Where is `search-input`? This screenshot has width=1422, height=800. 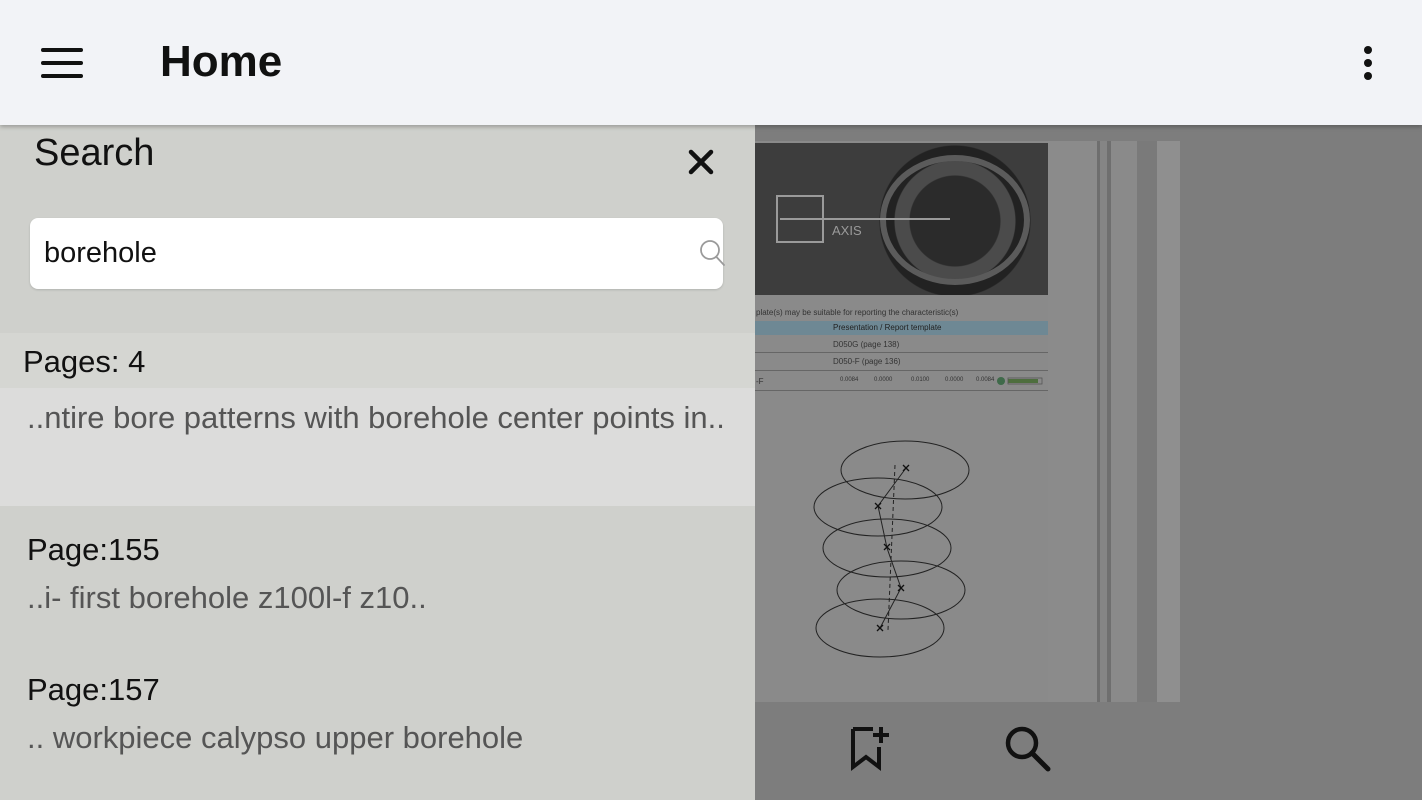
search-input is located at coordinates (349, 253).